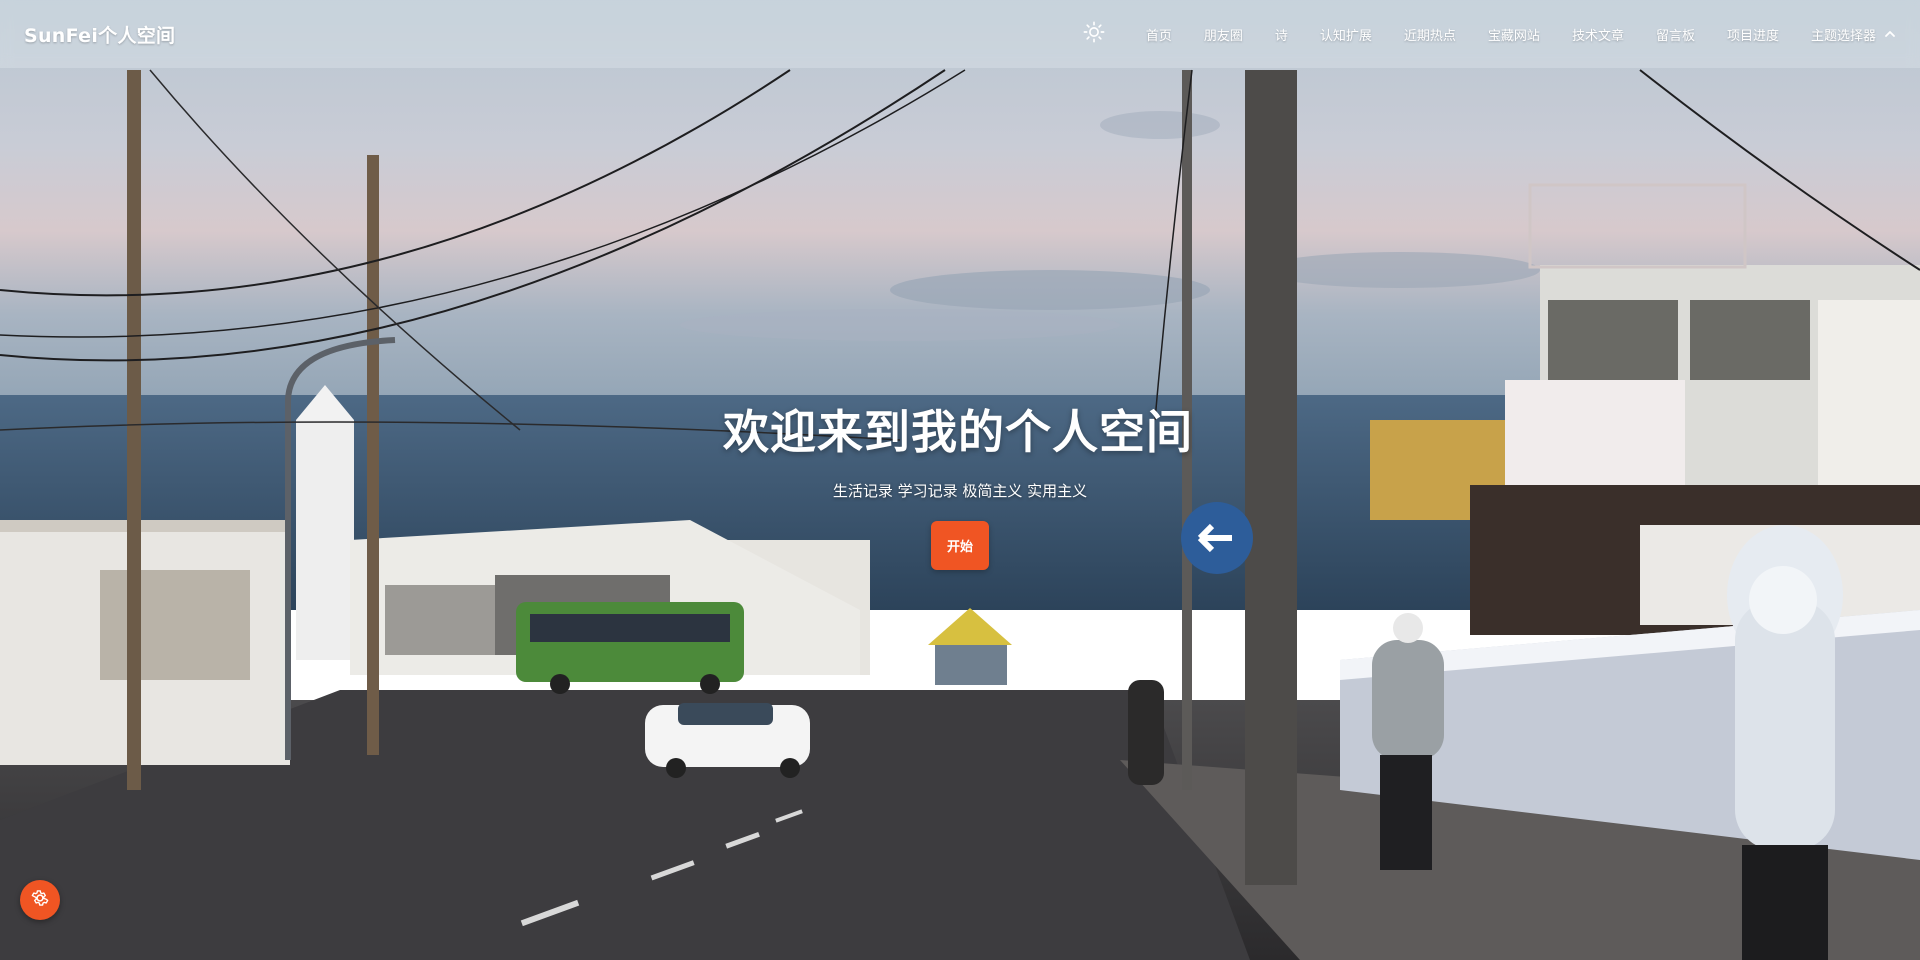  I want to click on theme-selector-label: 主题选择器, so click(1843, 36).